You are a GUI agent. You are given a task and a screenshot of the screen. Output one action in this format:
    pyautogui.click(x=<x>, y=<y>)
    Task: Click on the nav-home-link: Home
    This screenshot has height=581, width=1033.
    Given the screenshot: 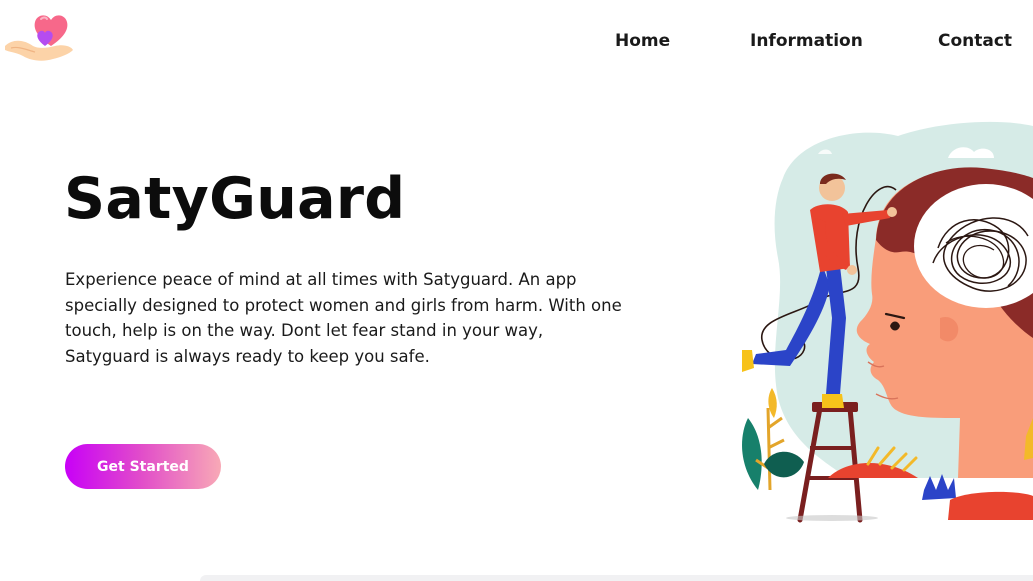 What is the action you would take?
    pyautogui.click(x=642, y=41)
    